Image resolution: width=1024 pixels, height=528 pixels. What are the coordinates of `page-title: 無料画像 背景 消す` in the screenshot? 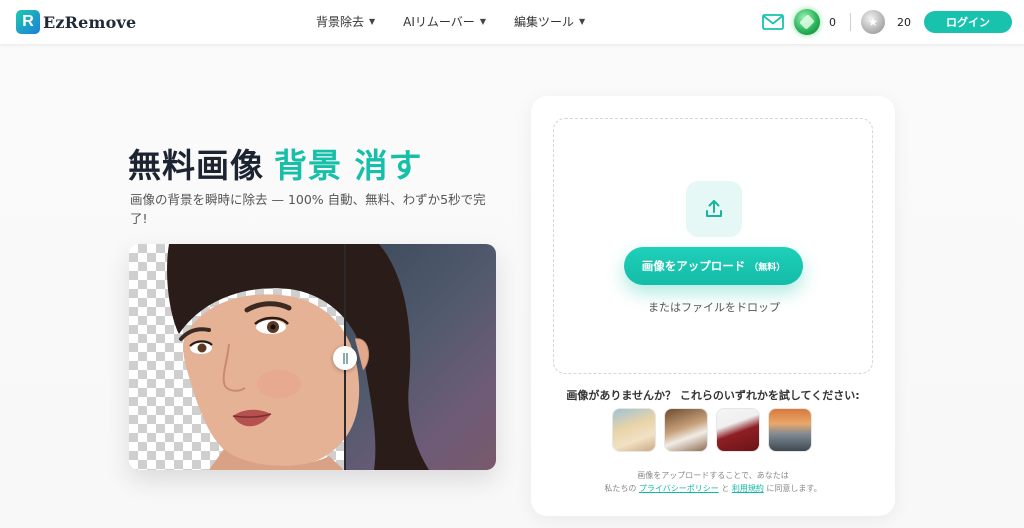 It's located at (275, 163).